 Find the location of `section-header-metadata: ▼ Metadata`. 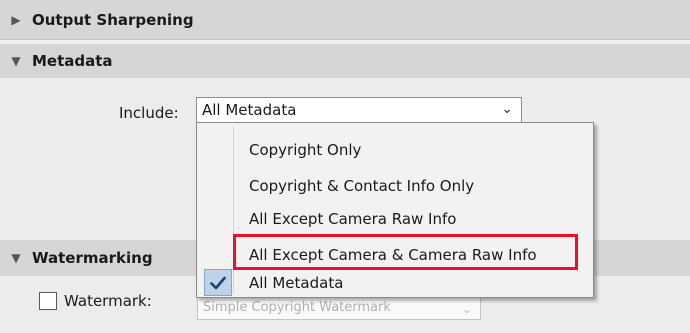

section-header-metadata: ▼ Metadata is located at coordinates (345, 61).